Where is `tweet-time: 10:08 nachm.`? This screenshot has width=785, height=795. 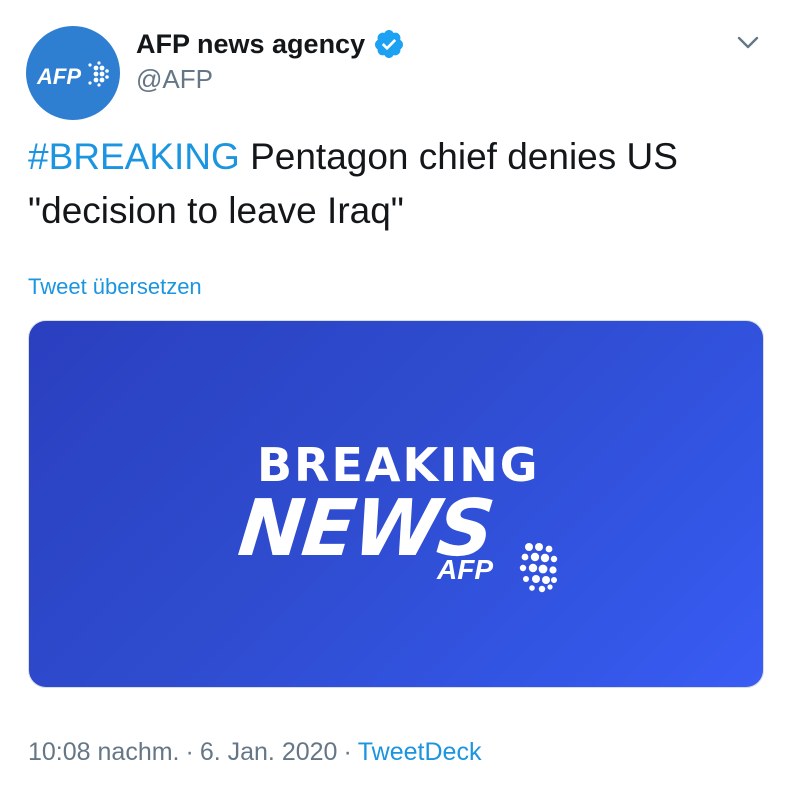
tweet-time: 10:08 nachm. is located at coordinates (104, 752).